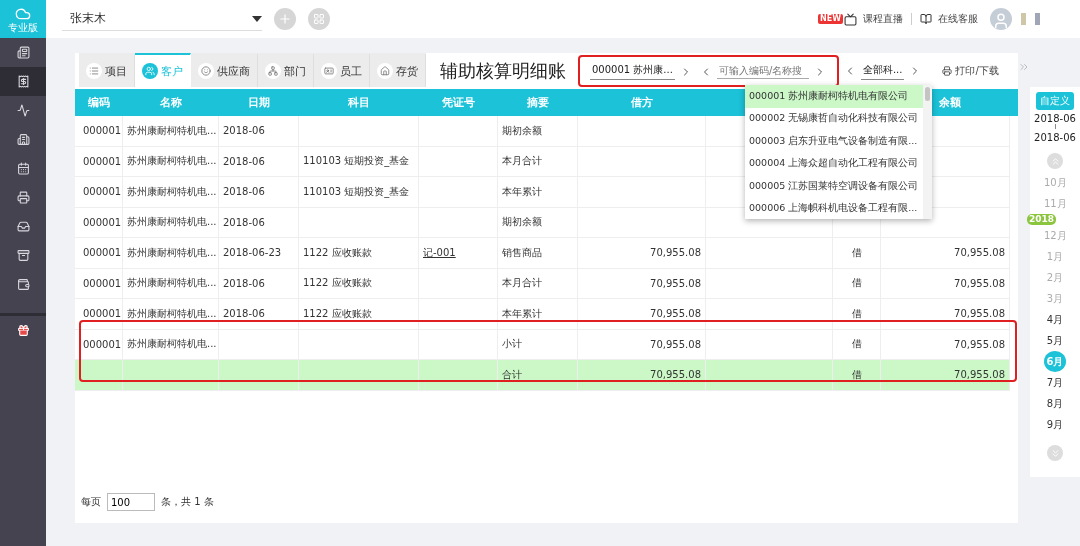 Image resolution: width=1080 pixels, height=546 pixels. What do you see at coordinates (23, 81) in the screenshot?
I see `sidebar-item` at bounding box center [23, 81].